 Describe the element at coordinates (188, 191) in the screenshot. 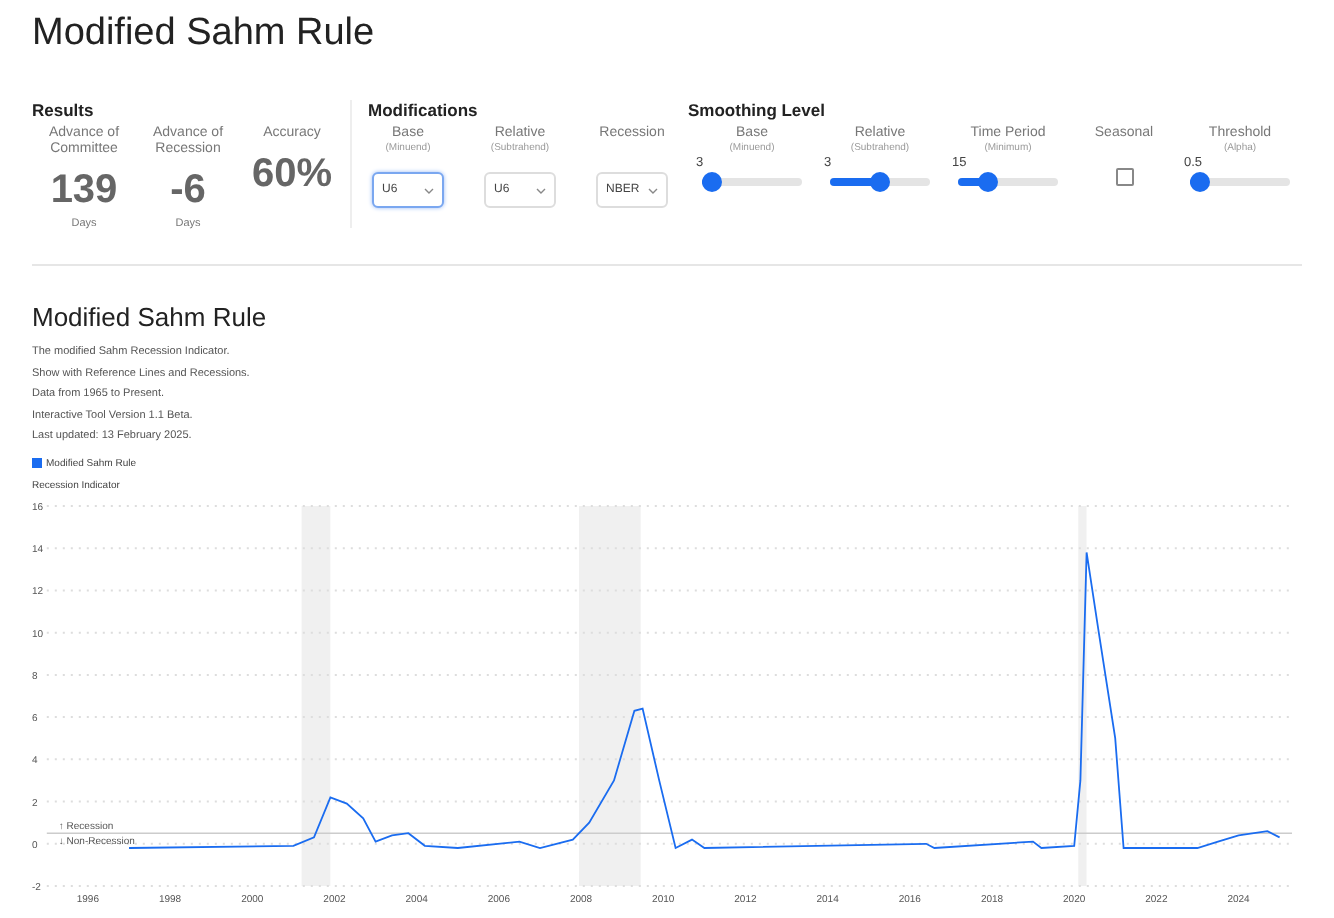

I see `metric-value: -6` at that location.